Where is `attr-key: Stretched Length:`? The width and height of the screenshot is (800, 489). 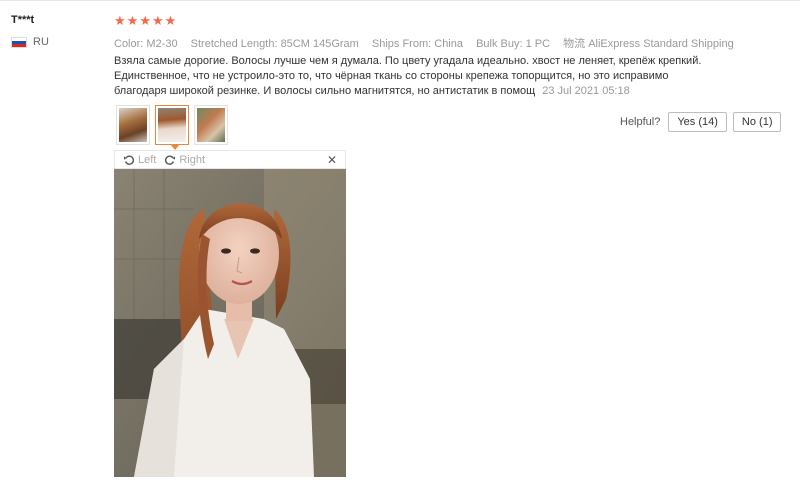
attr-key: Stretched Length: is located at coordinates (234, 44).